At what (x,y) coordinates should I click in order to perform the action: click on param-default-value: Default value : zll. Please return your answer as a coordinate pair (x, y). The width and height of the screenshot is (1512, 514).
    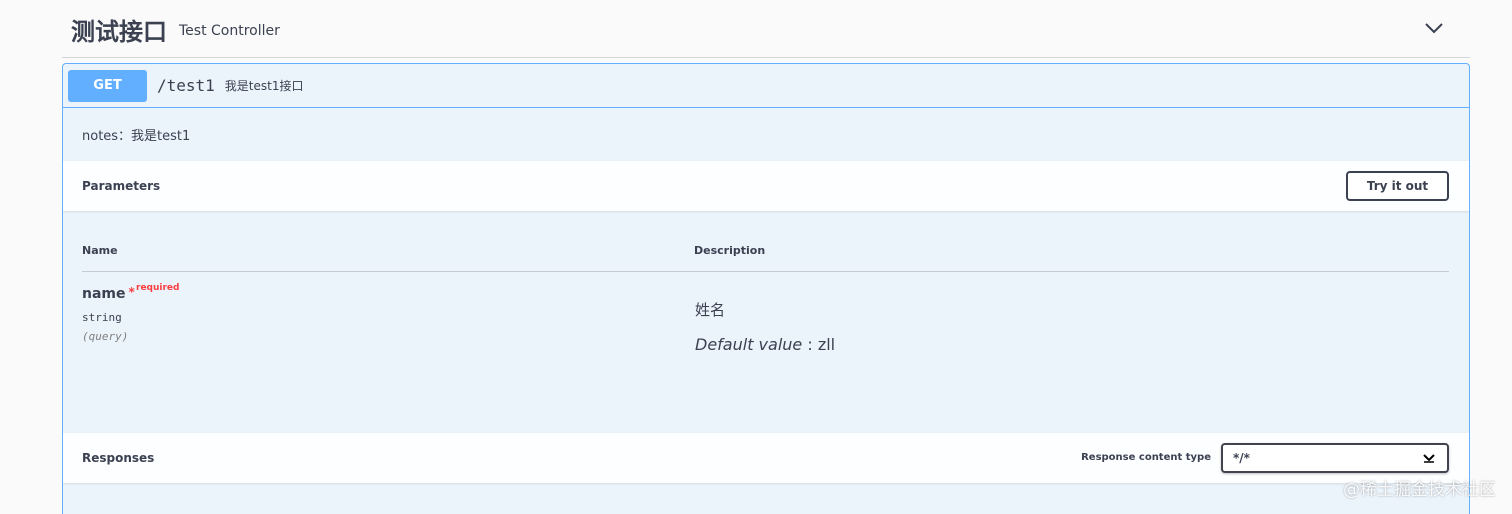
    Looking at the image, I should click on (765, 344).